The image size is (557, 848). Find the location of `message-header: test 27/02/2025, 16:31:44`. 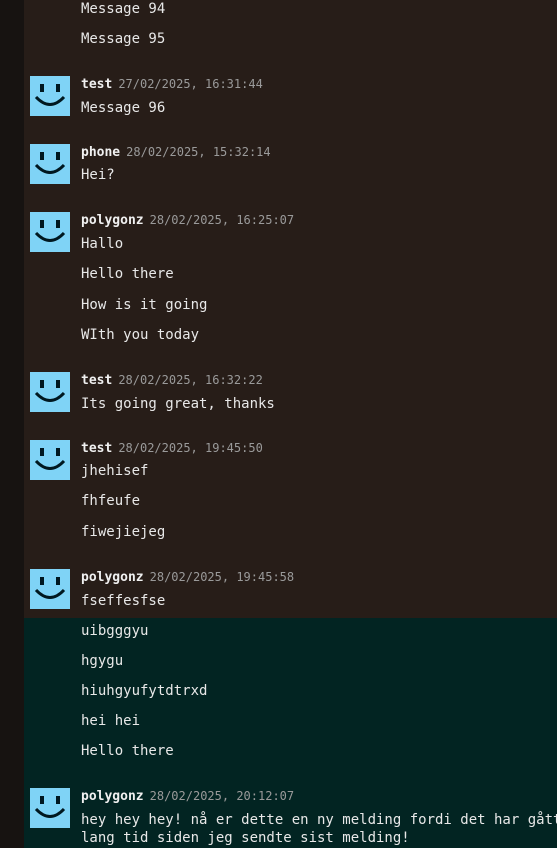

message-header: test 27/02/2025, 16:31:44 is located at coordinates (172, 84).